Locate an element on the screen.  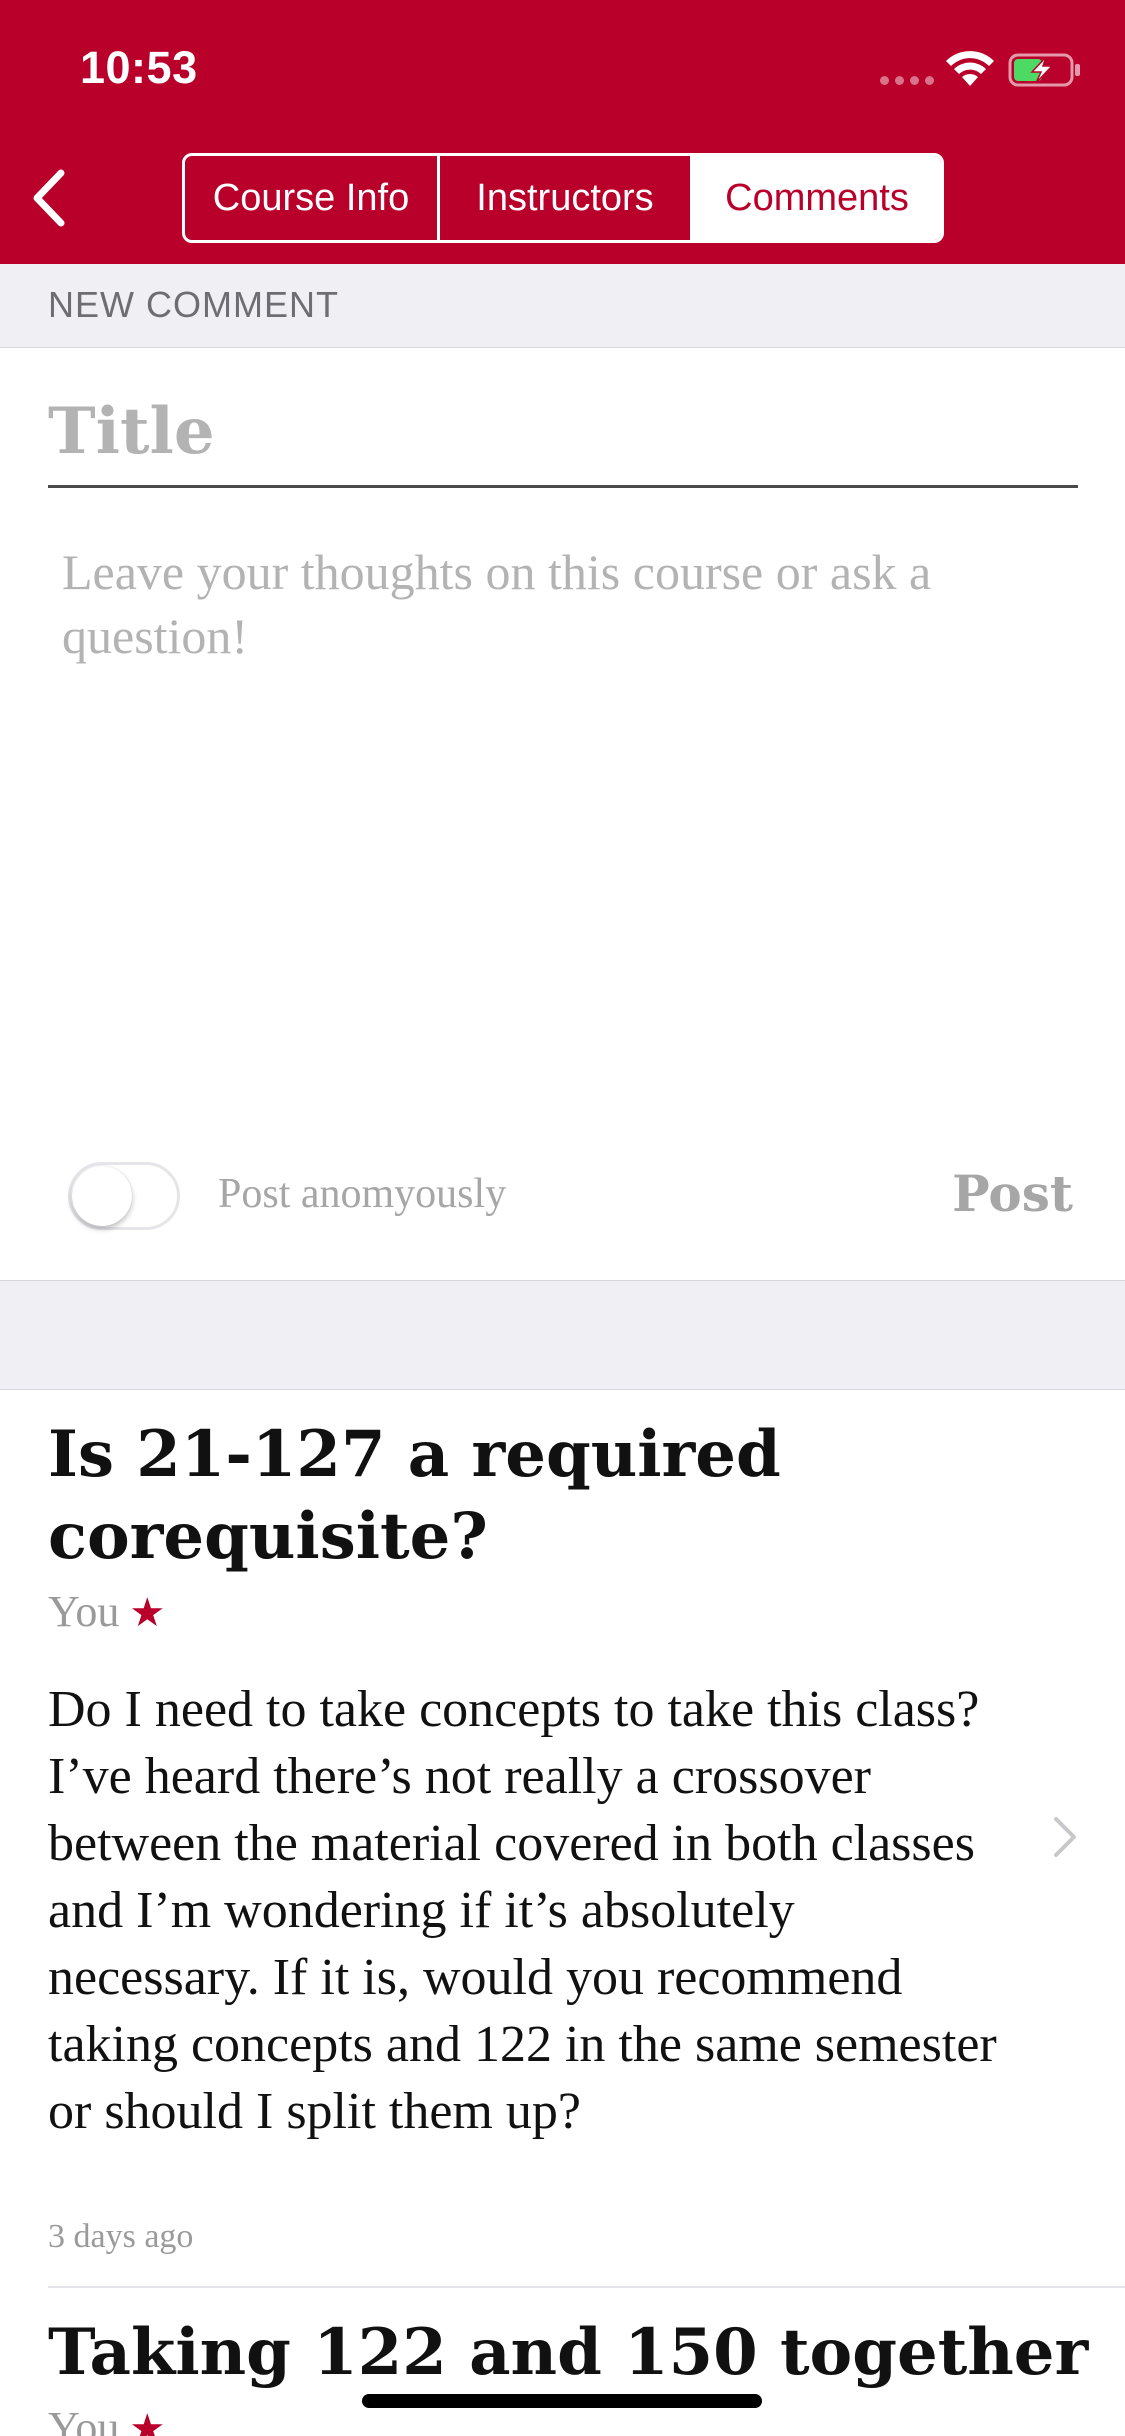
comment-title: Taking 122 and 150 together is located at coordinates (573, 2353).